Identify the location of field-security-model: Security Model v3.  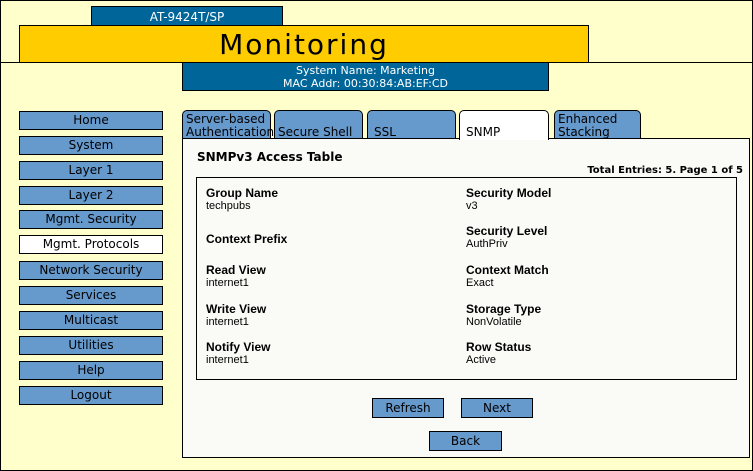
(586, 199).